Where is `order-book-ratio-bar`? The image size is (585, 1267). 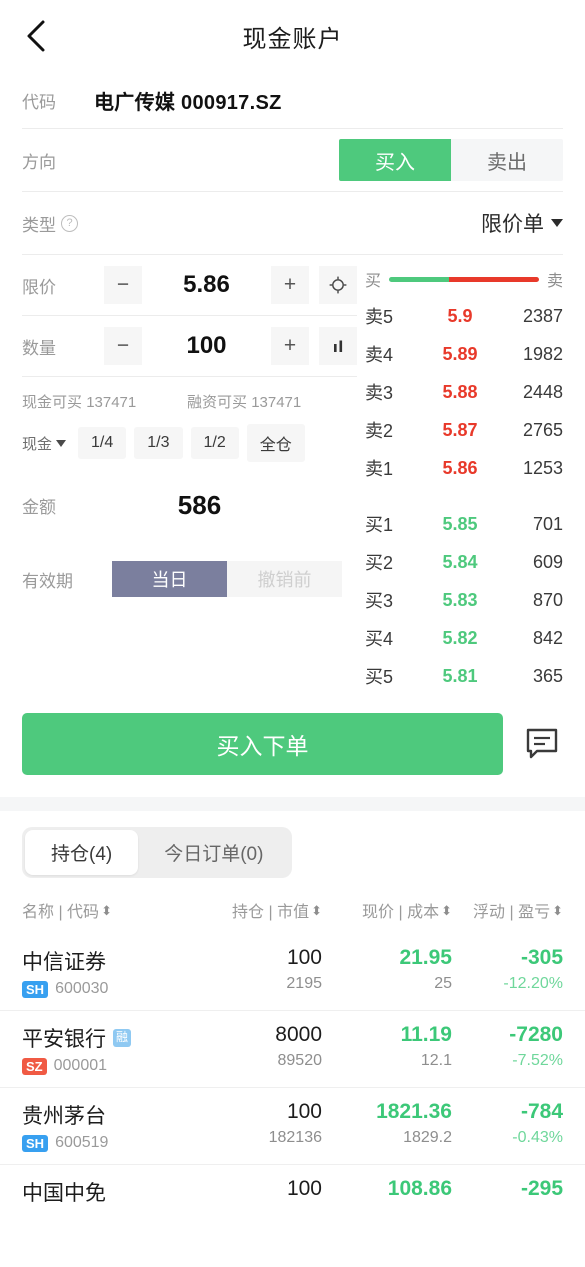
order-book-ratio-bar is located at coordinates (464, 279).